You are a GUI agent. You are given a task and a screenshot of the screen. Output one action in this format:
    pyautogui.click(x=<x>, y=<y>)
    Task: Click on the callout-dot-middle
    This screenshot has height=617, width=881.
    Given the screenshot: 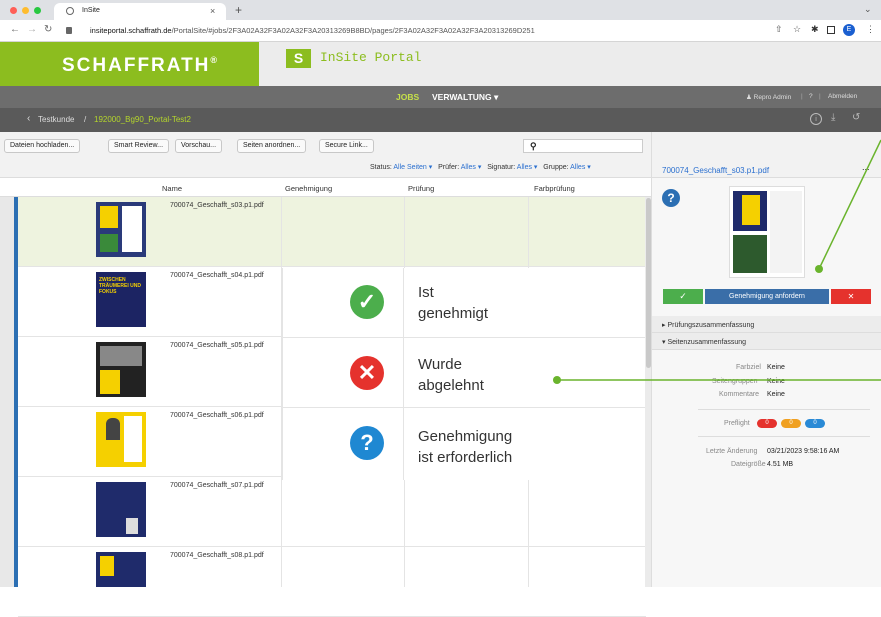 What is the action you would take?
    pyautogui.click(x=557, y=380)
    